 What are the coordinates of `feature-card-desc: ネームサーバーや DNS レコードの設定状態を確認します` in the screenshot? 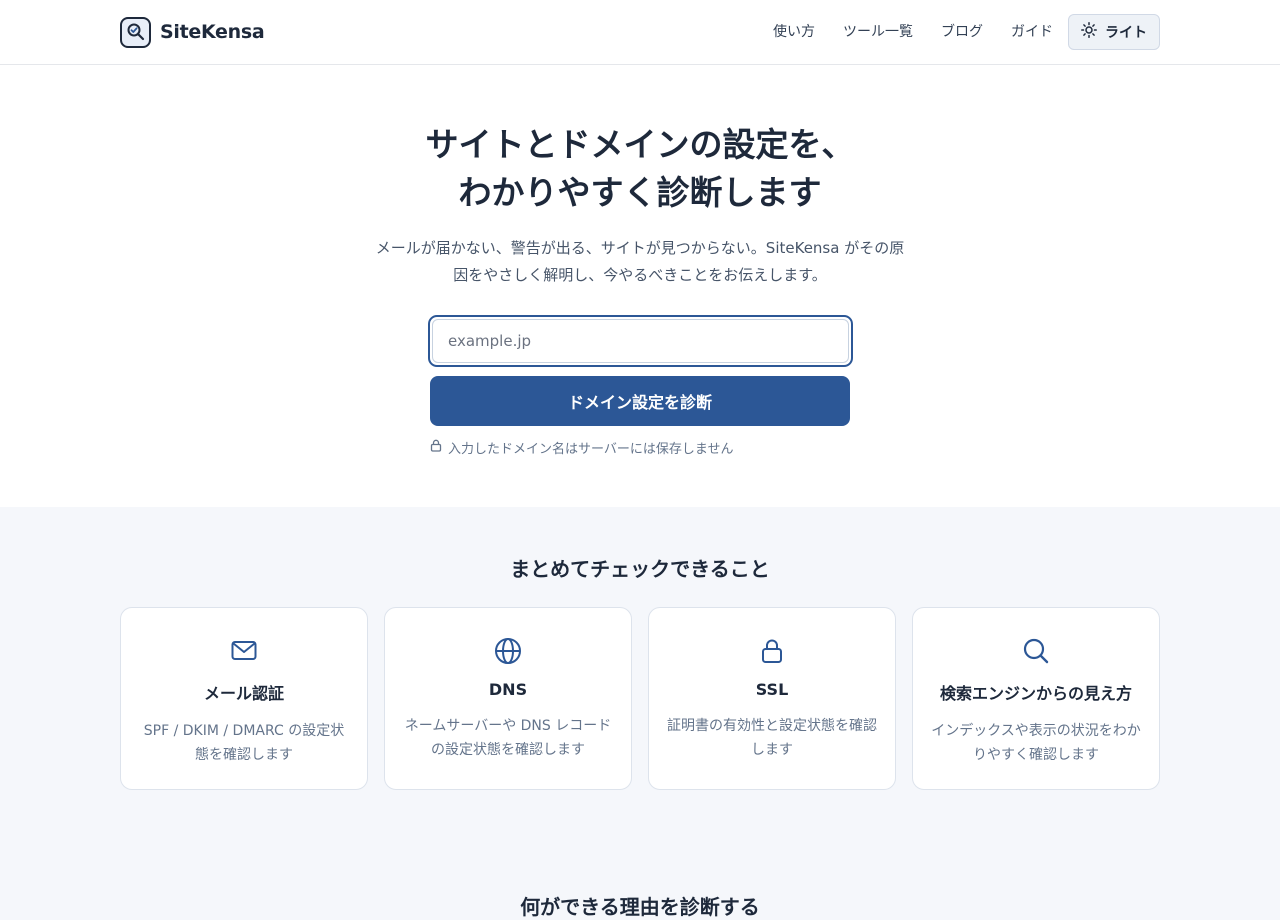 It's located at (508, 738).